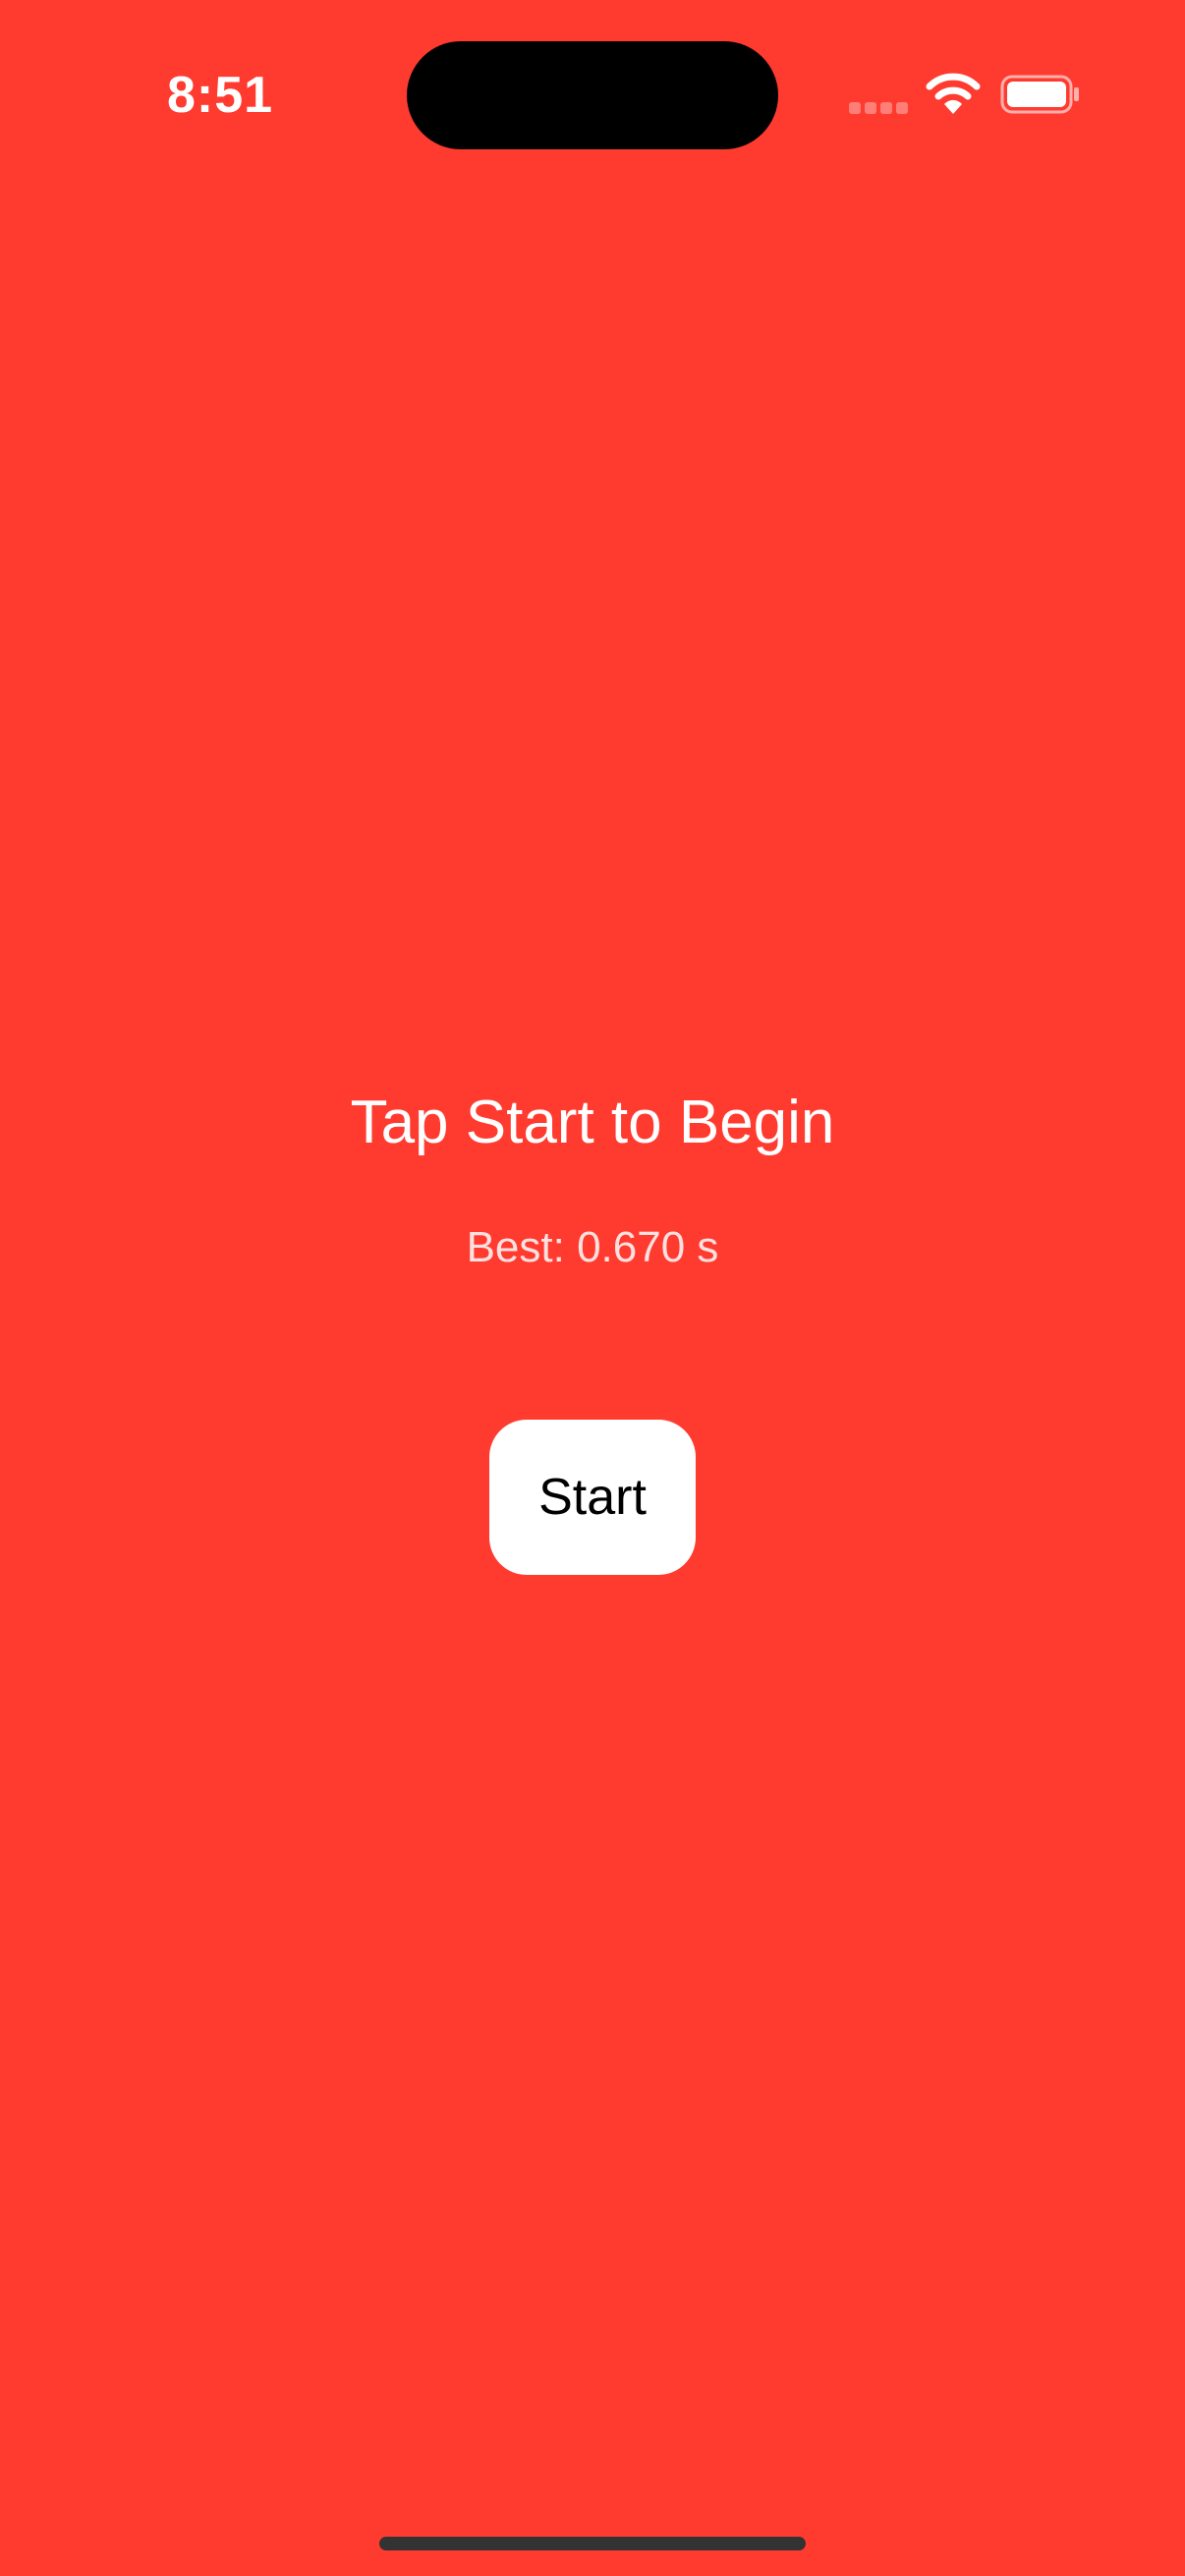 This screenshot has width=1185, height=2576. What do you see at coordinates (592, 2543) in the screenshot?
I see `home-indicator` at bounding box center [592, 2543].